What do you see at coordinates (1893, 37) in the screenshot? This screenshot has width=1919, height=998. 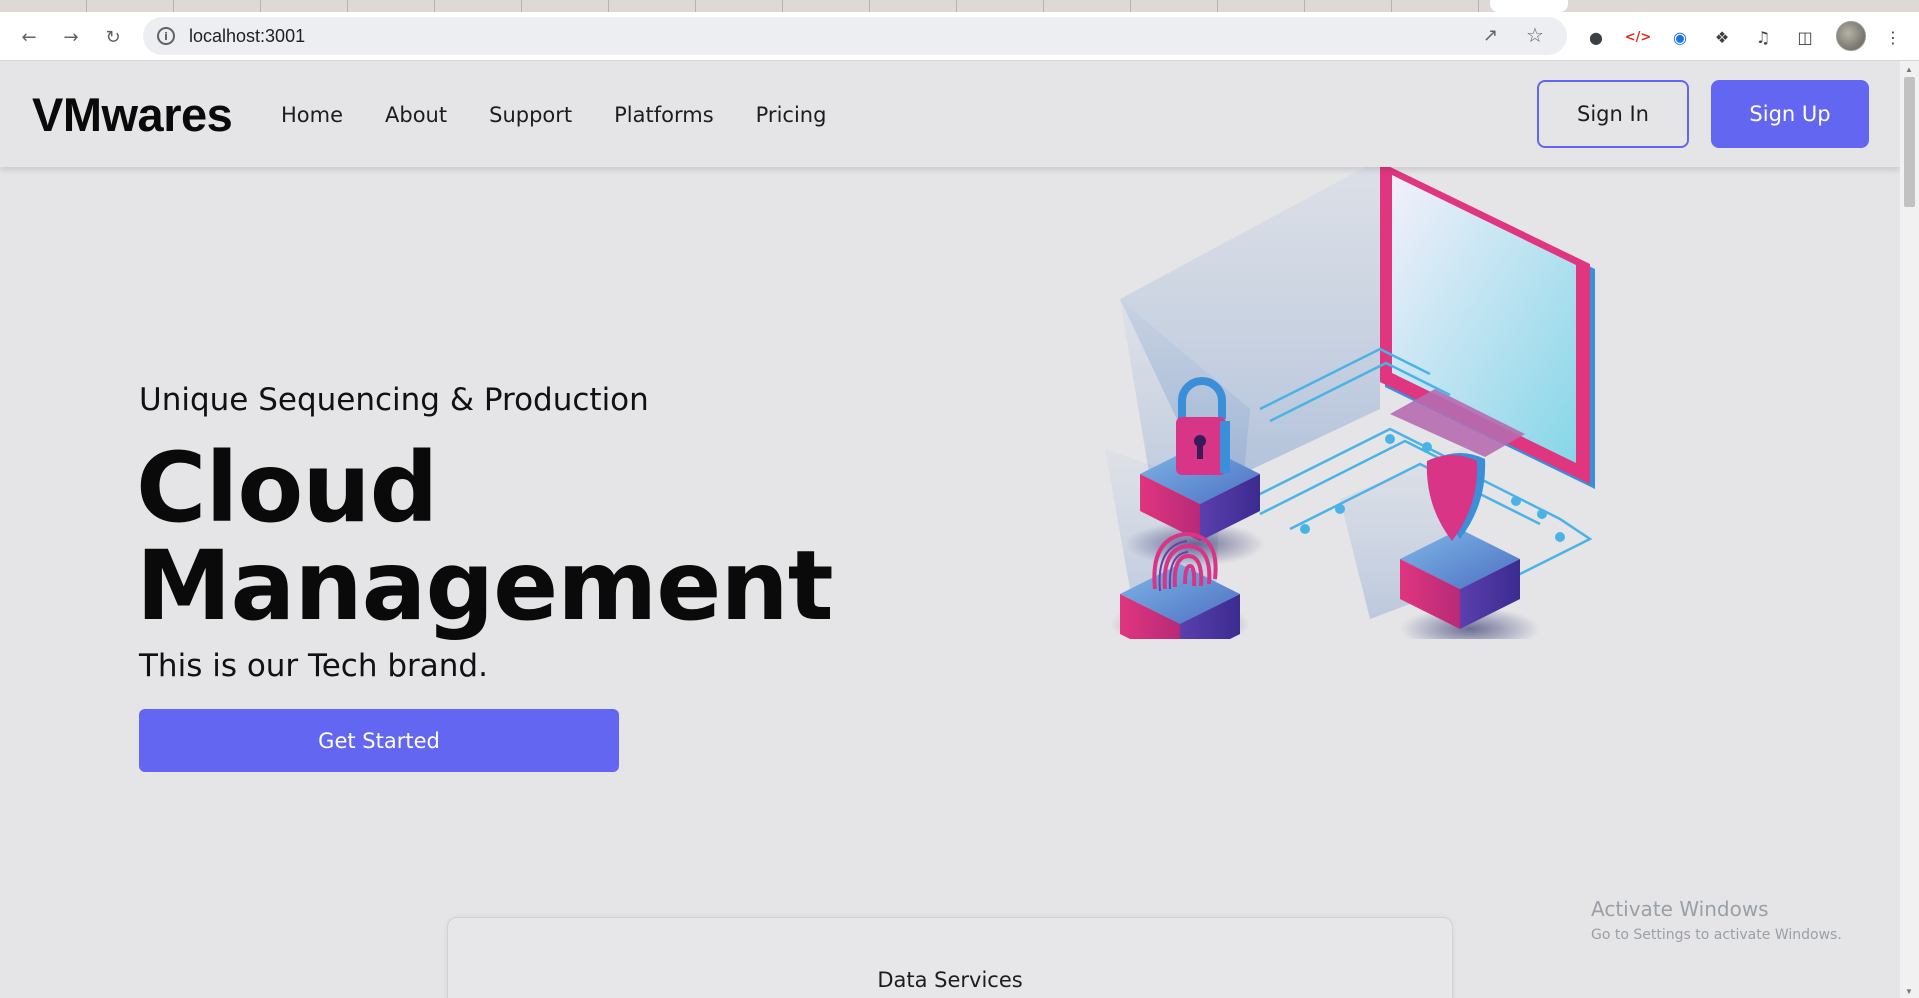 I see `kebab-menu-icon: ⋮` at bounding box center [1893, 37].